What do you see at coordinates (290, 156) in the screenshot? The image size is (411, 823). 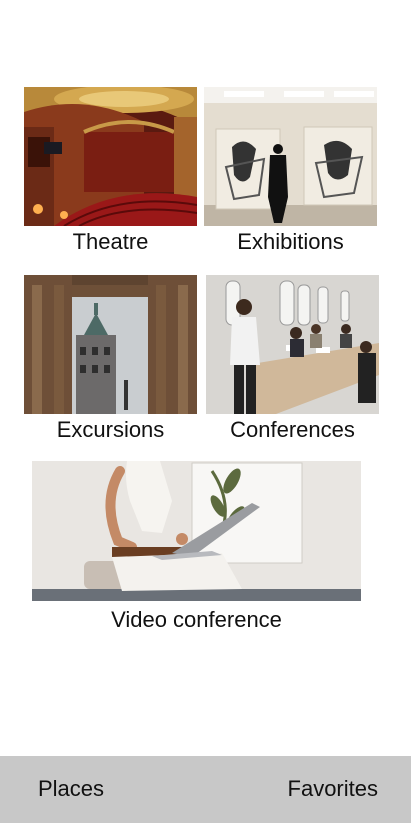 I see `gallery-image` at bounding box center [290, 156].